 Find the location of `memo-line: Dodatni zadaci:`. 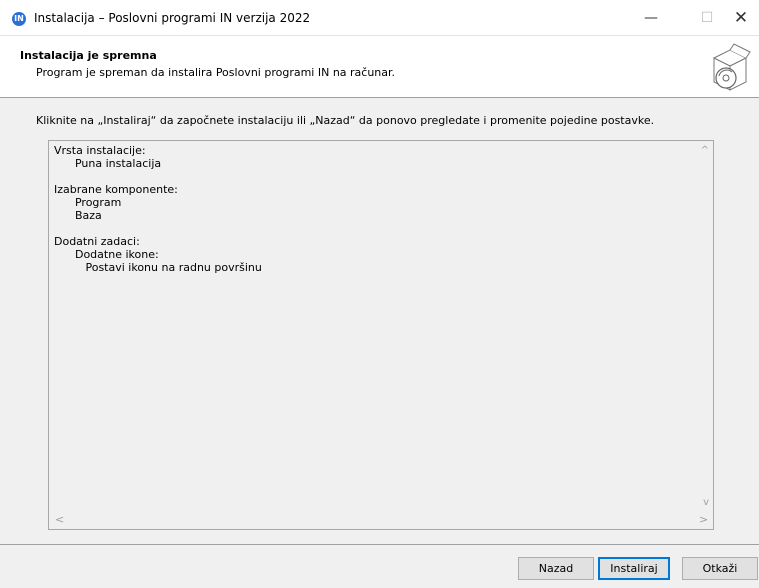

memo-line: Dodatni zadaci: is located at coordinates (97, 241).